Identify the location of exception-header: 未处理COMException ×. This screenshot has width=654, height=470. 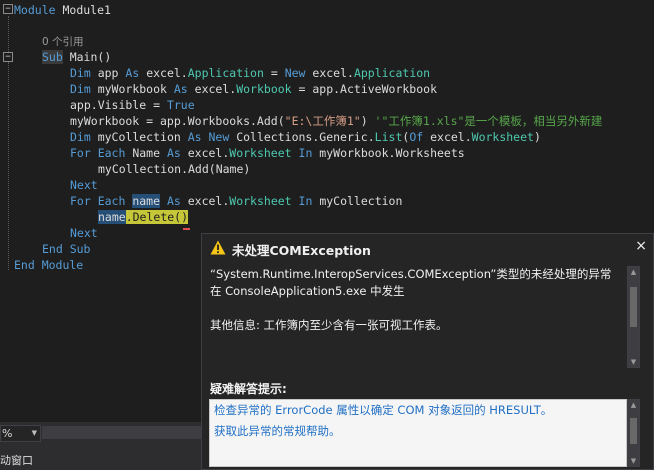
(427, 248).